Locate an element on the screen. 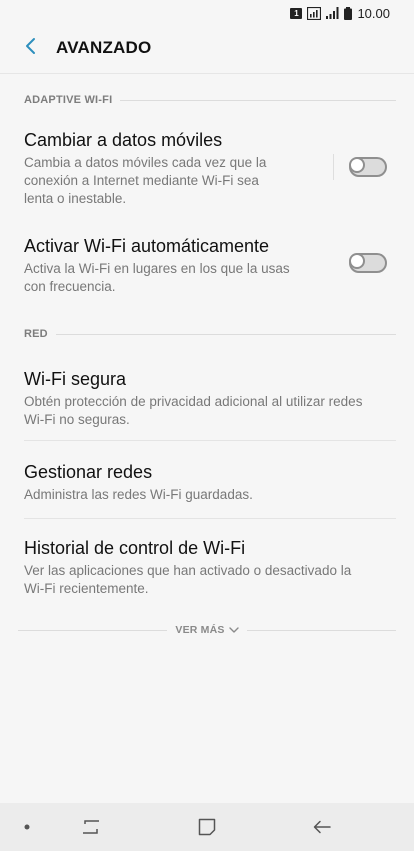 The image size is (414, 851). network-icon is located at coordinates (314, 13).